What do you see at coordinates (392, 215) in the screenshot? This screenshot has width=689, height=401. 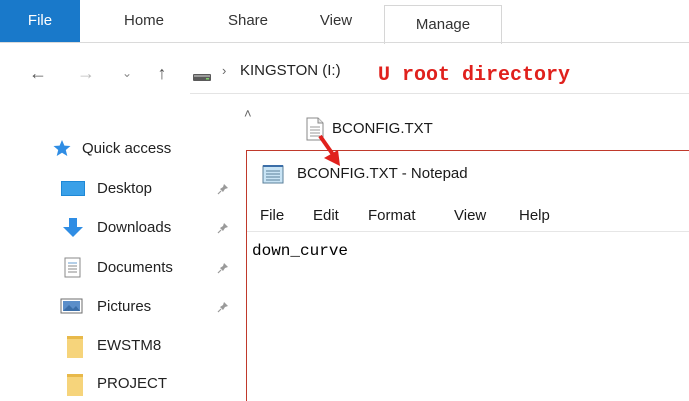 I see `menu-format: Format` at bounding box center [392, 215].